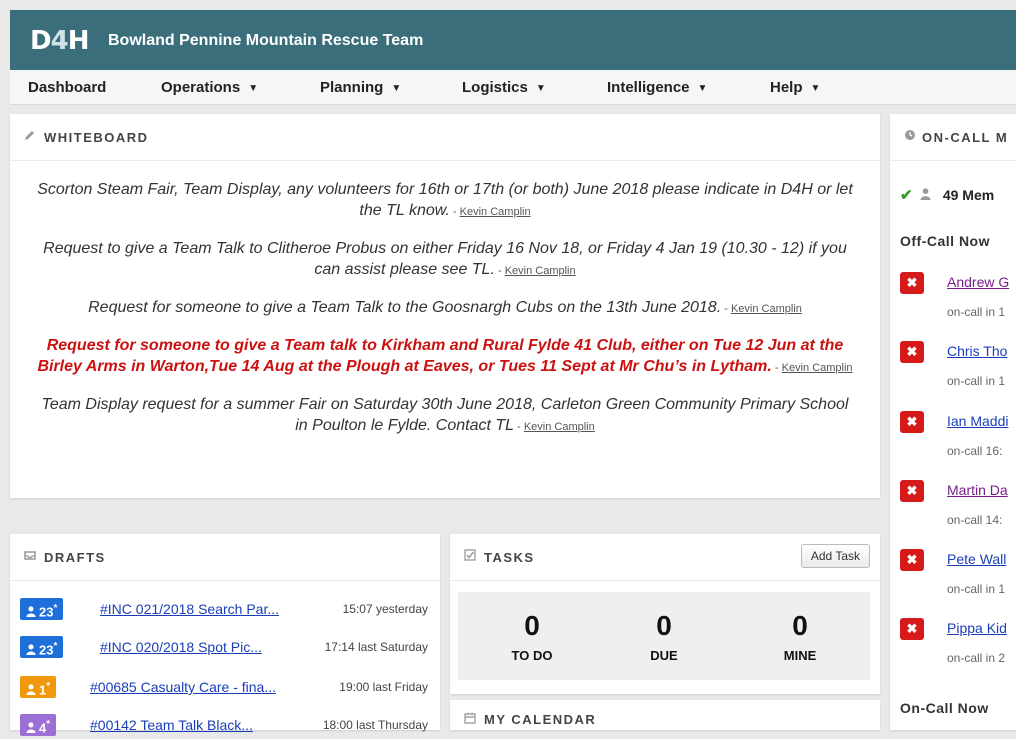 Image resolution: width=1016 pixels, height=739 pixels. I want to click on nav-planning: Planning ▼, so click(360, 87).